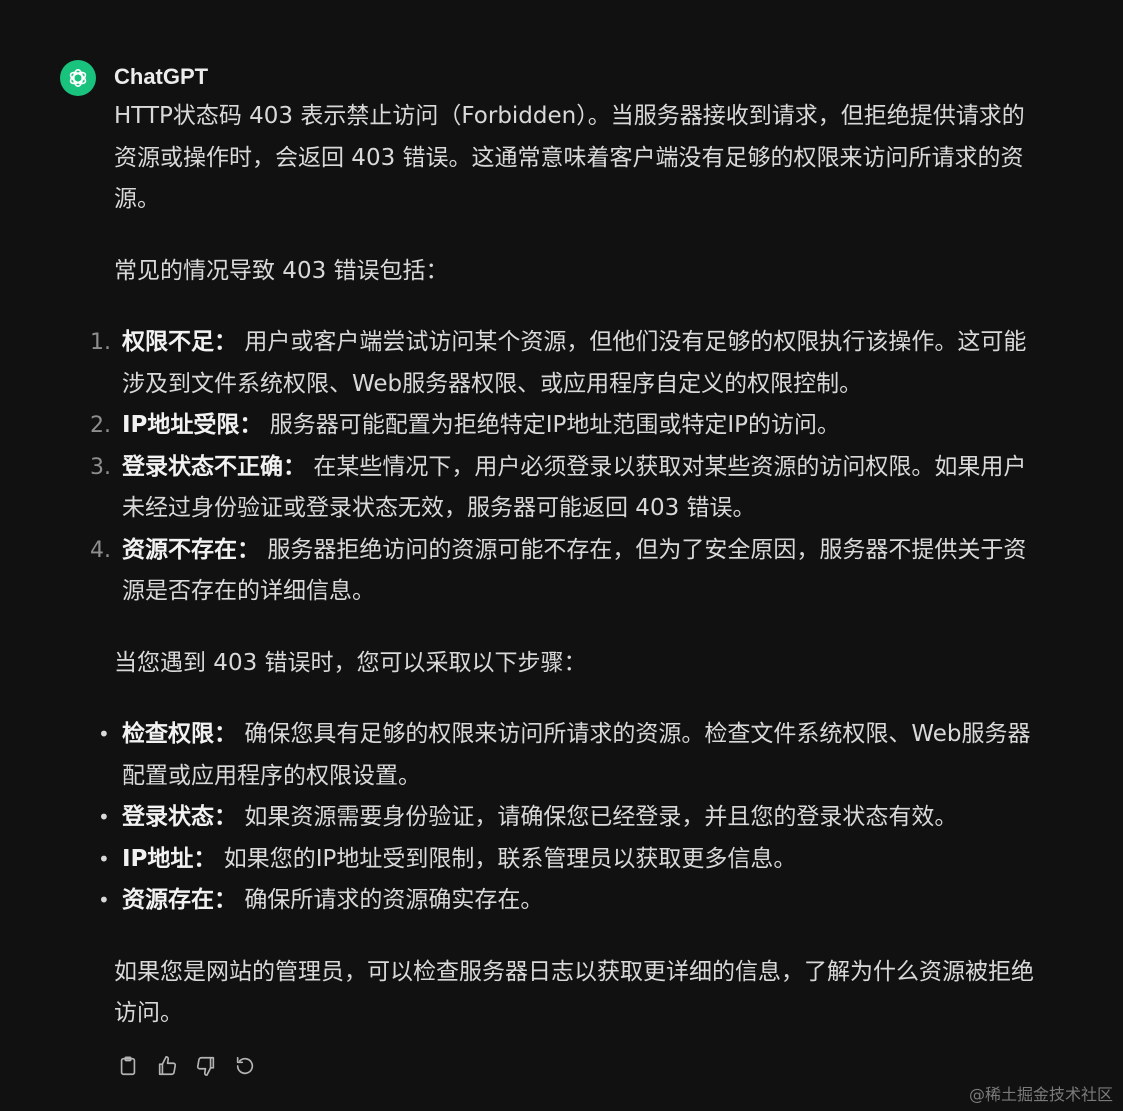  I want to click on like-button, so click(166, 1065).